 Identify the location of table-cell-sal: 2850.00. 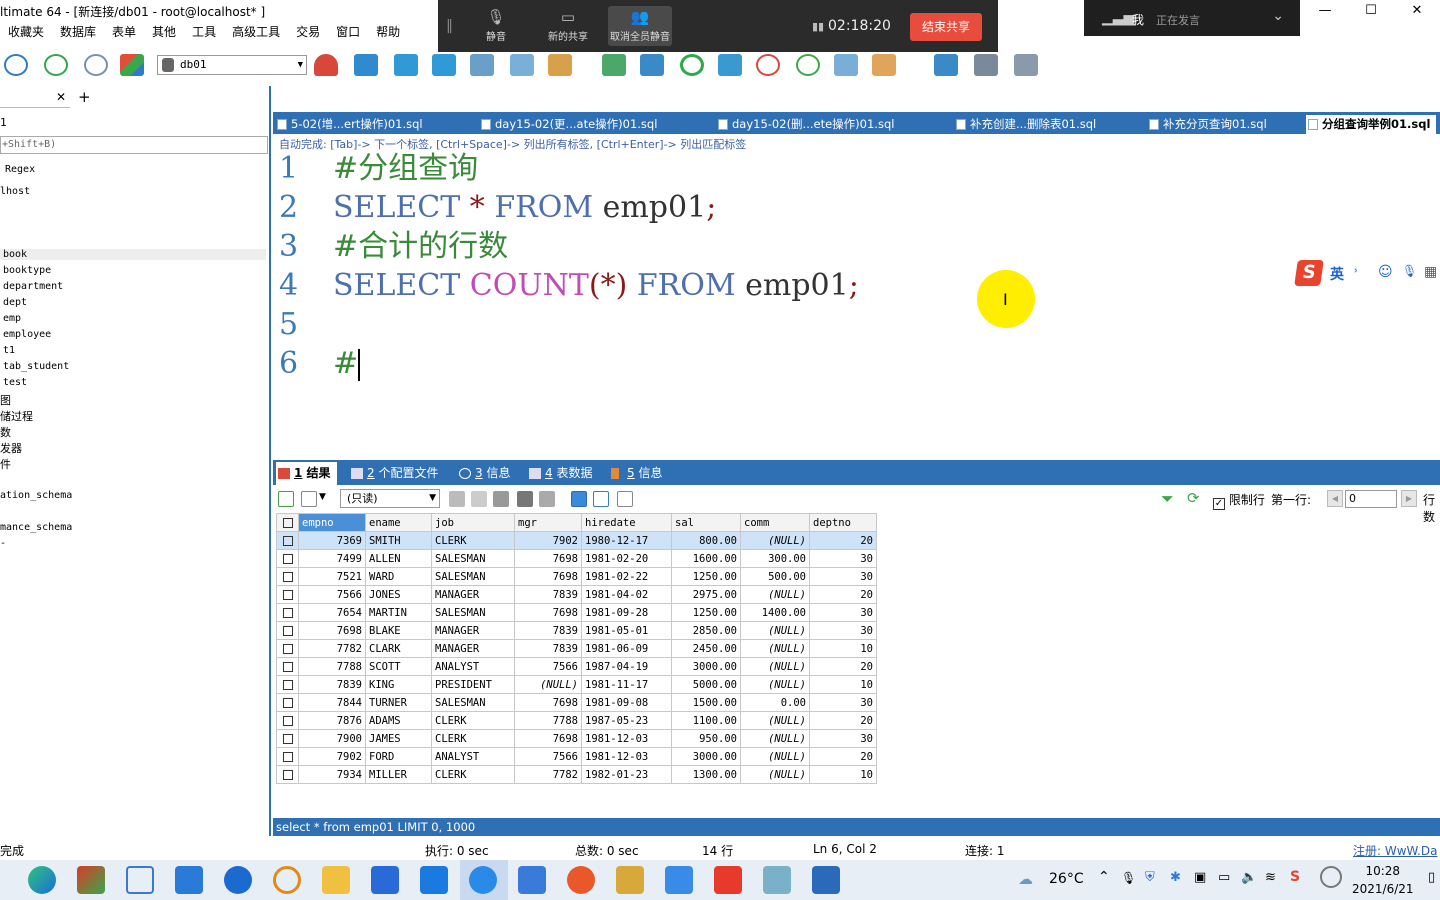
(706, 630).